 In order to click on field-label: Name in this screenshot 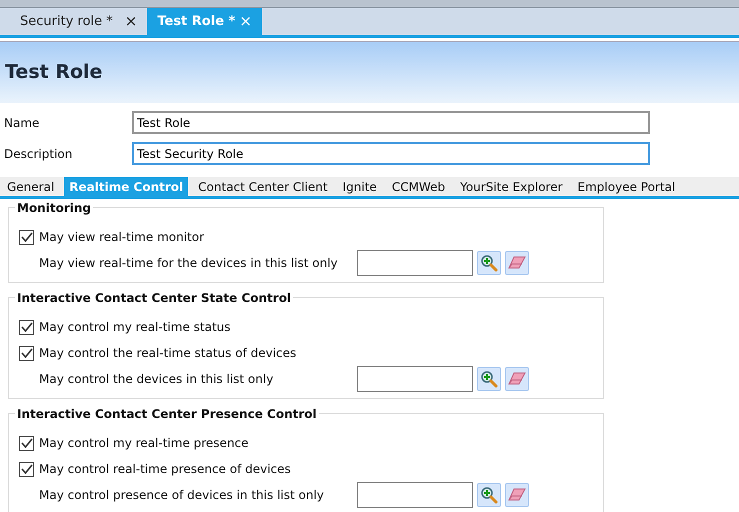, I will do `click(22, 123)`.